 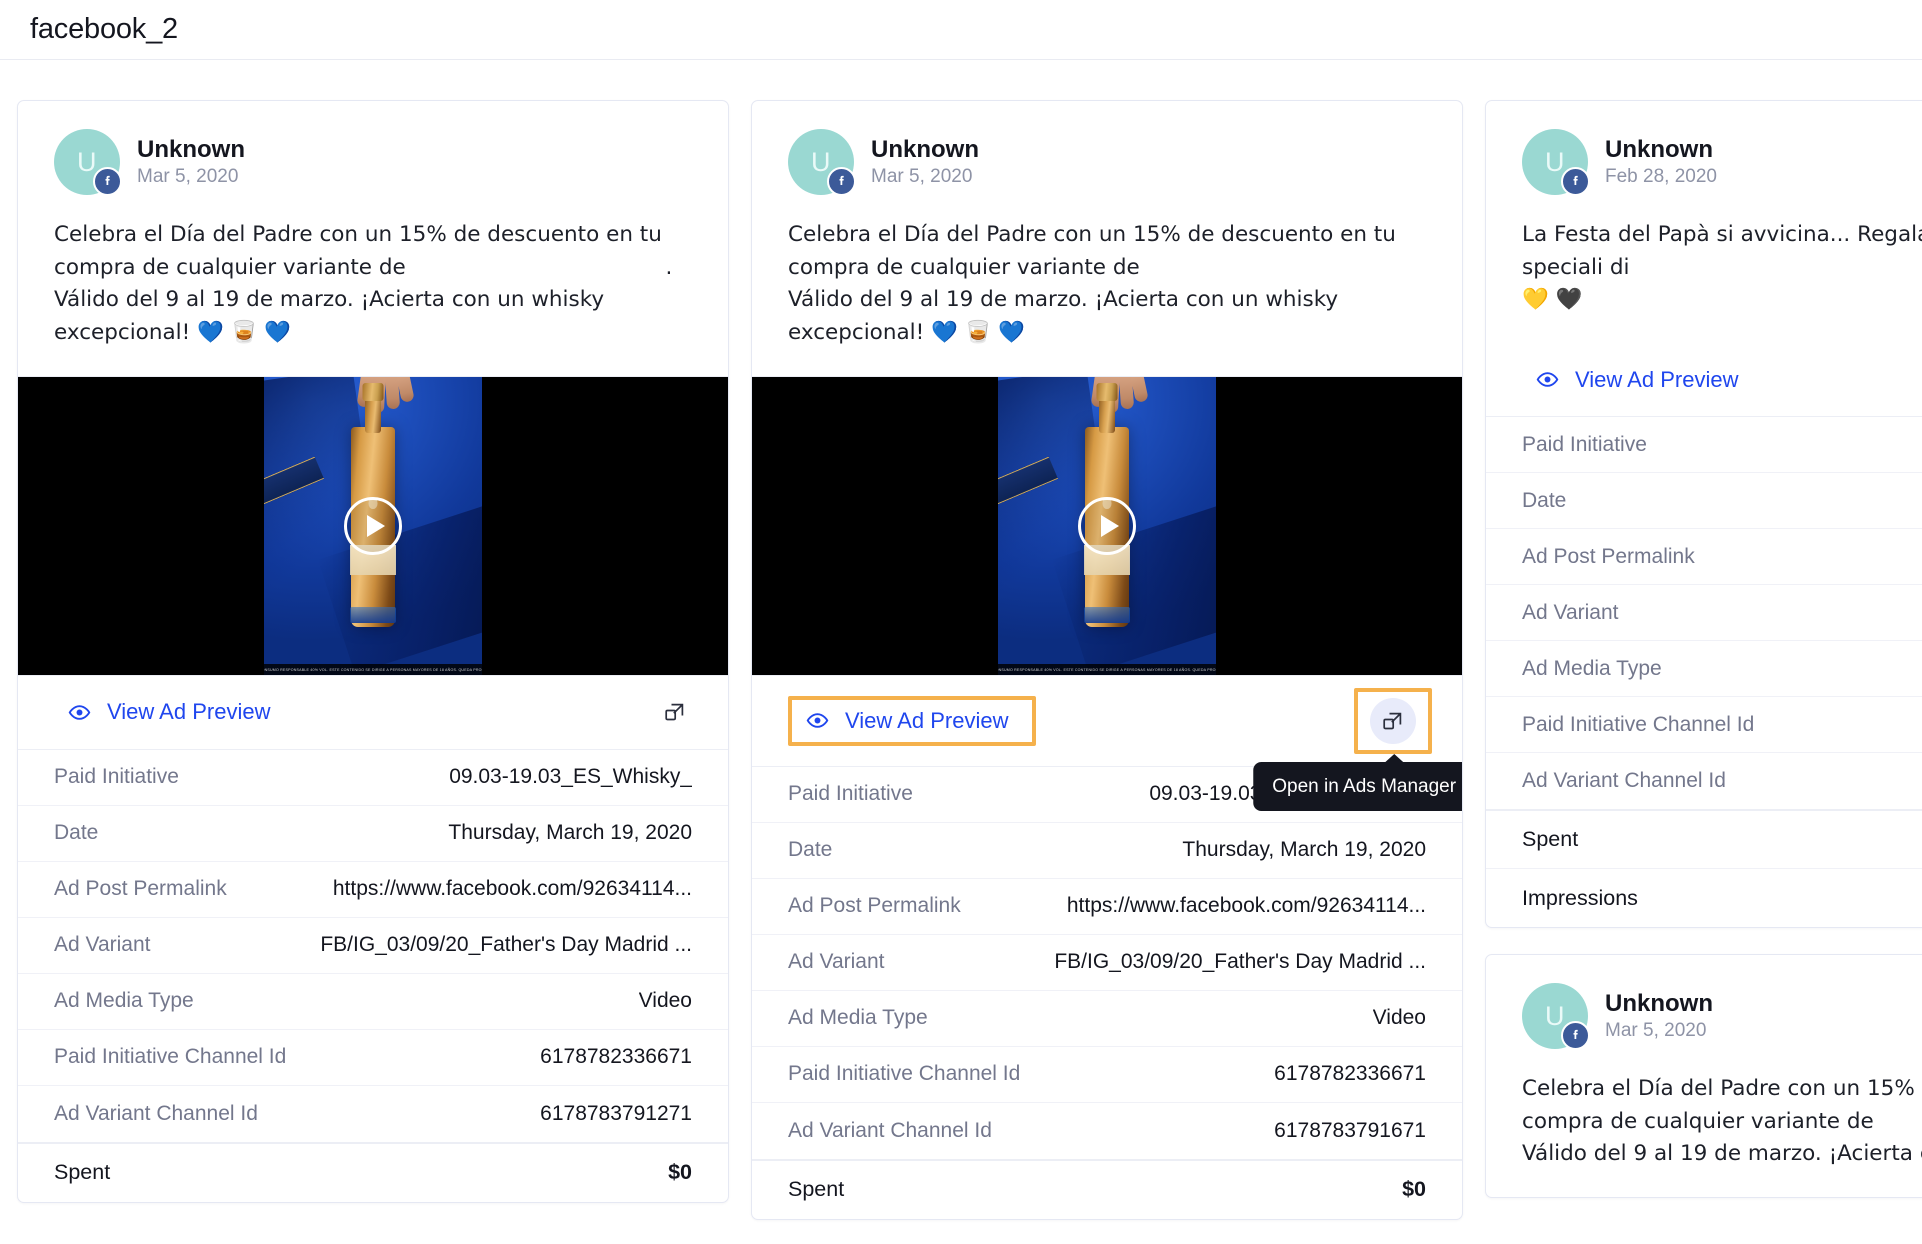 What do you see at coordinates (1704, 898) in the screenshot?
I see `table-row: Impressions` at bounding box center [1704, 898].